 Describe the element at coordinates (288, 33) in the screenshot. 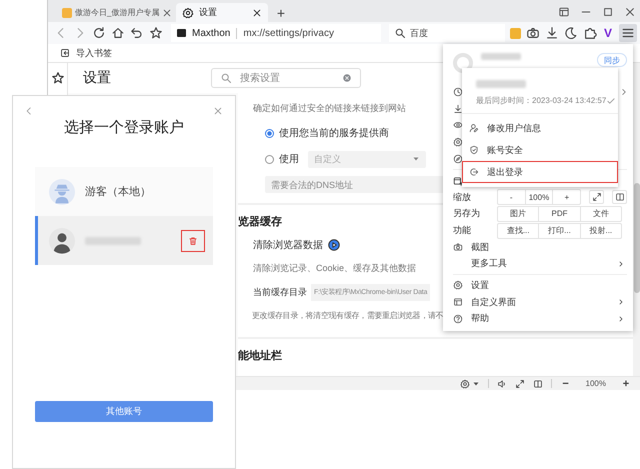

I see `url-text: mx://settings/privacy` at that location.